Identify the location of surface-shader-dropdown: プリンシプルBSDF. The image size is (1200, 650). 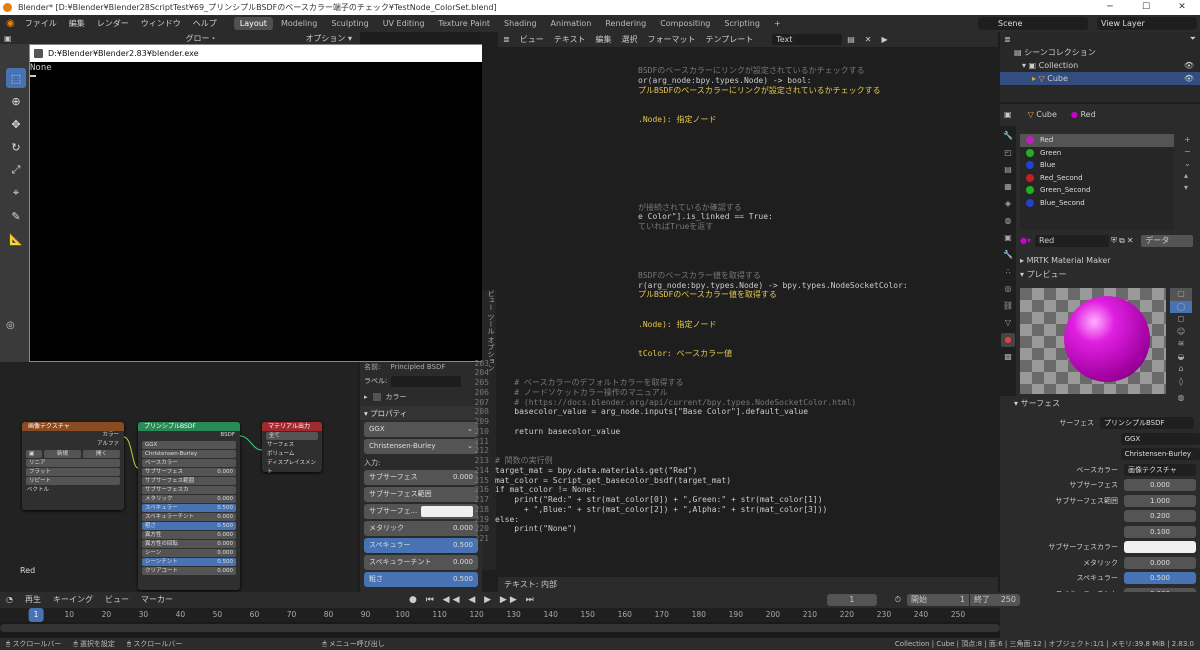
(1147, 423).